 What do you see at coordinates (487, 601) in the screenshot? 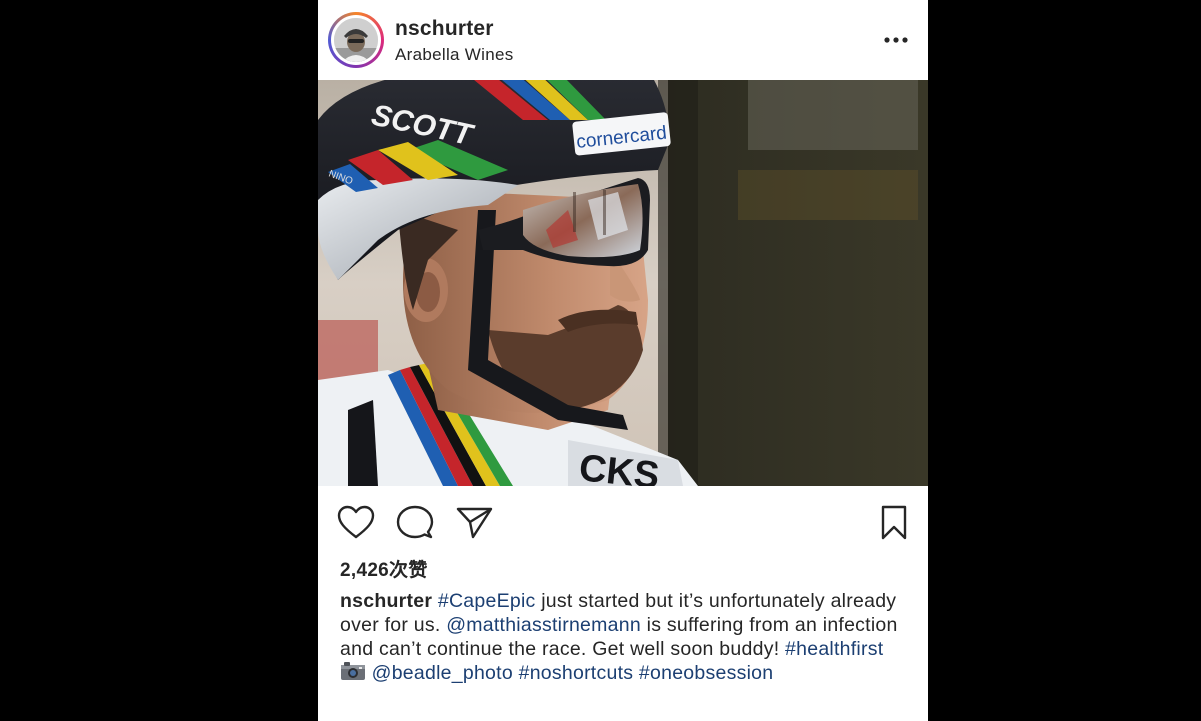
I see `hashtag-capeepic: #CapeEpic` at bounding box center [487, 601].